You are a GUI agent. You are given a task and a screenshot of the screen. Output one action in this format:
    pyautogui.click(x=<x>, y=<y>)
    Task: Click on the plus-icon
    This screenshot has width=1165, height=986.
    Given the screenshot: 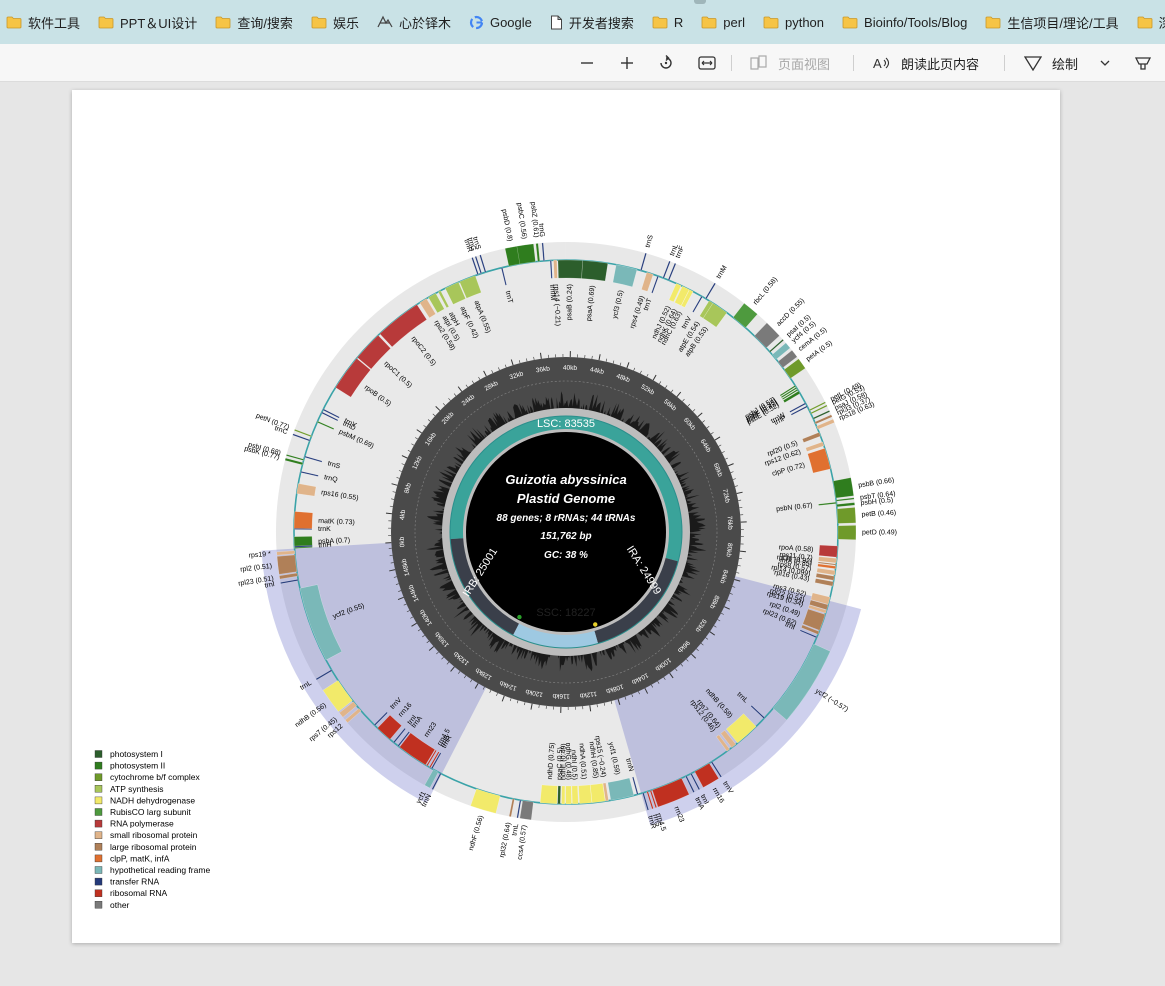 What is the action you would take?
    pyautogui.click(x=627, y=63)
    